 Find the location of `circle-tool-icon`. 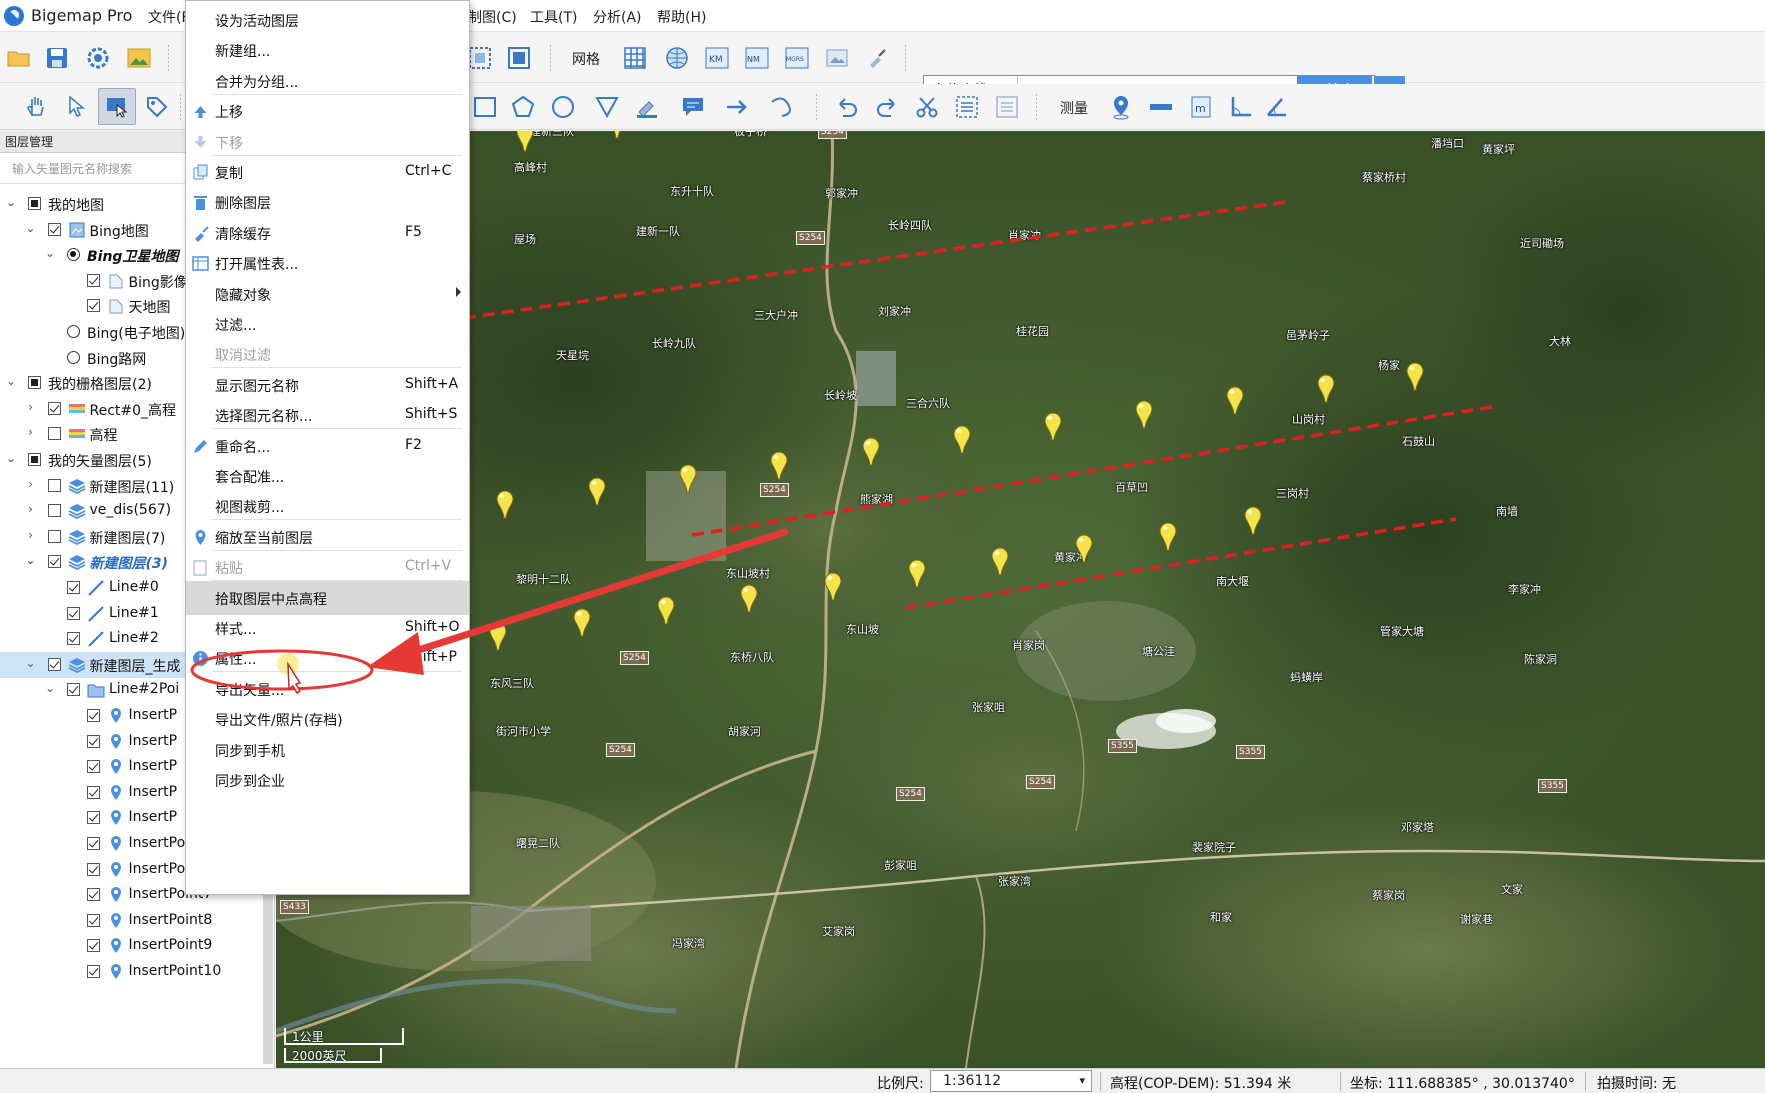

circle-tool-icon is located at coordinates (563, 107).